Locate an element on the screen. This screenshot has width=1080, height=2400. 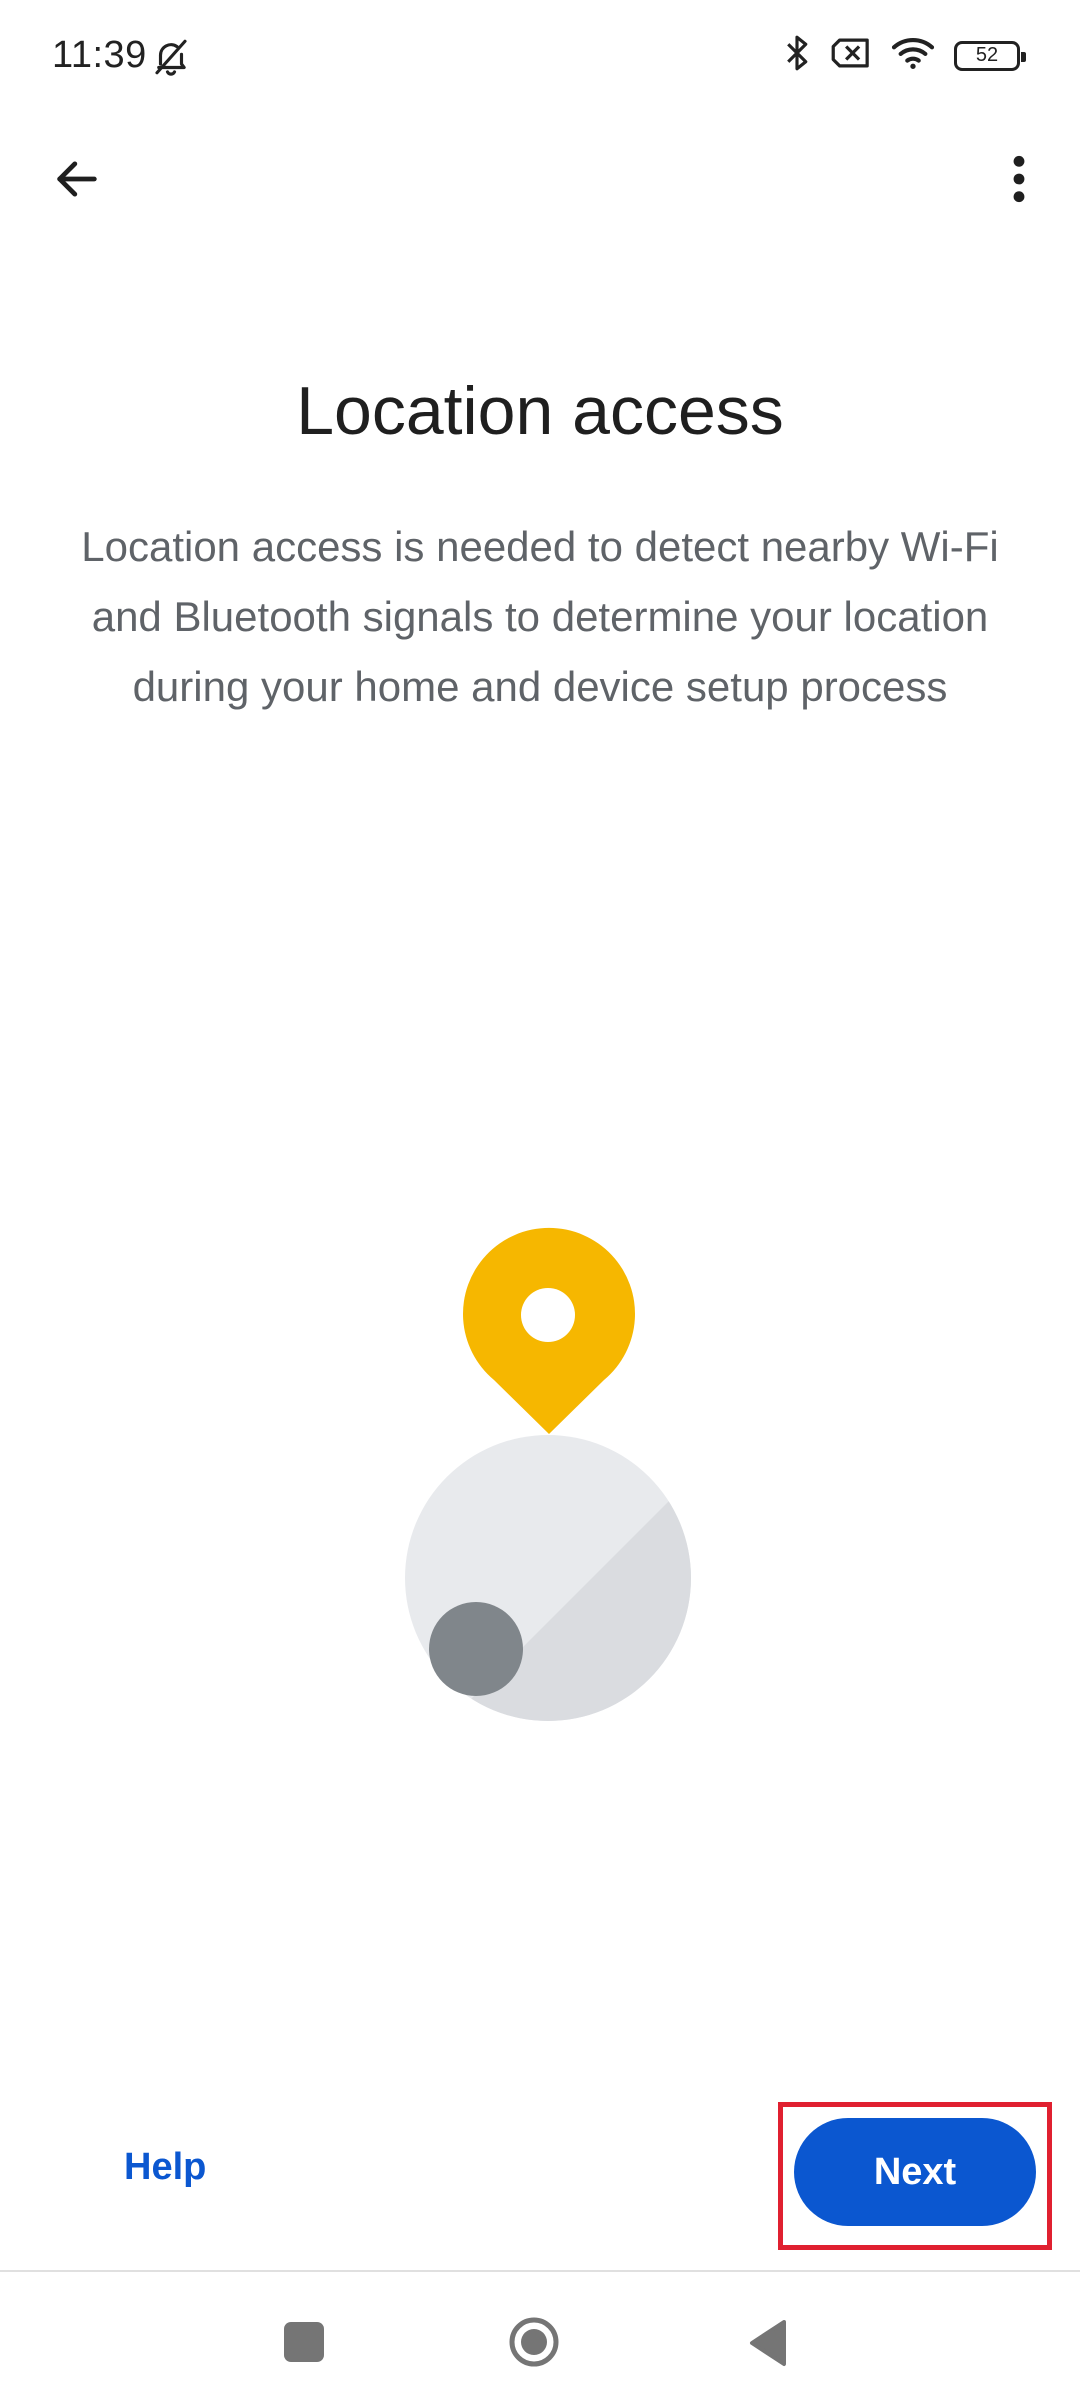
bluetooth-icon is located at coordinates (797, 55).